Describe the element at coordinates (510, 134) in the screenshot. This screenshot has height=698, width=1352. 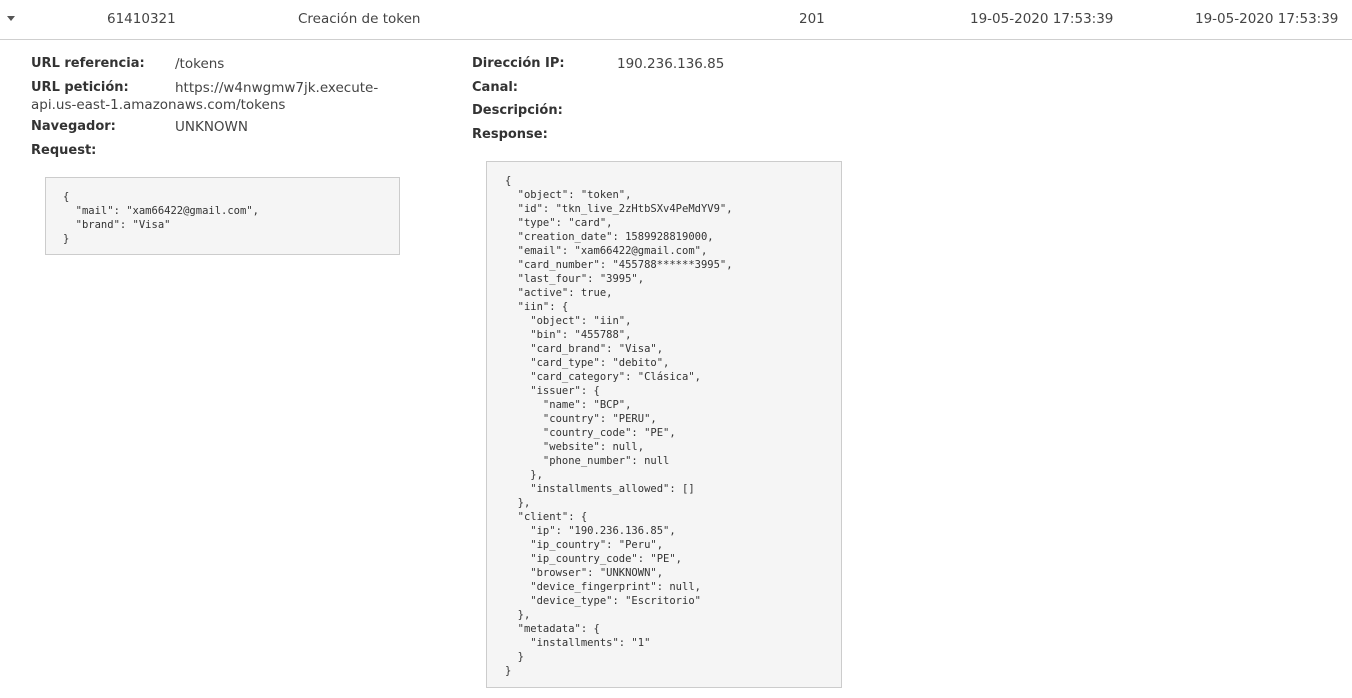
I see `response-label: Response:` at that location.